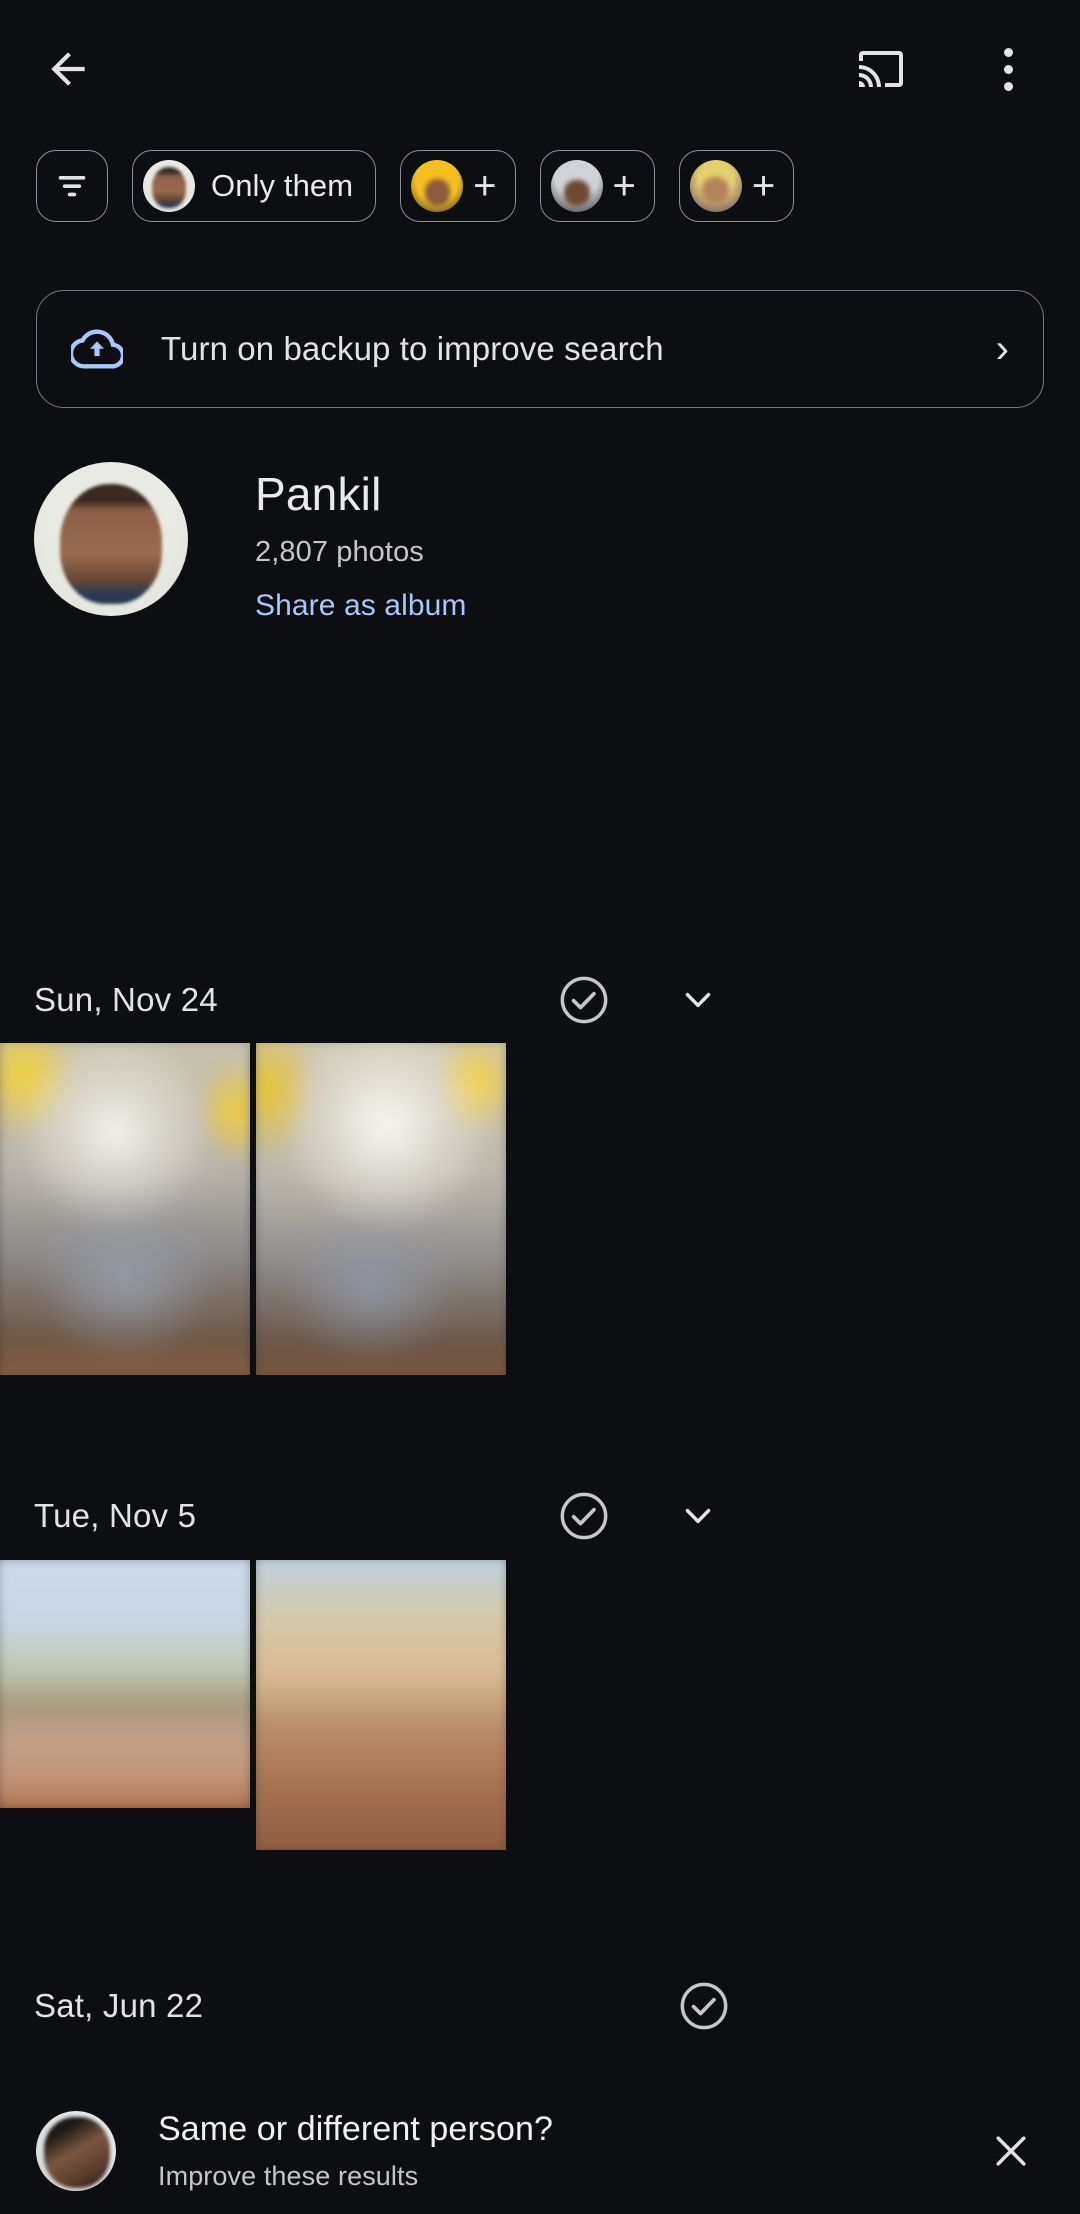  I want to click on close-icon, so click(1011, 2151).